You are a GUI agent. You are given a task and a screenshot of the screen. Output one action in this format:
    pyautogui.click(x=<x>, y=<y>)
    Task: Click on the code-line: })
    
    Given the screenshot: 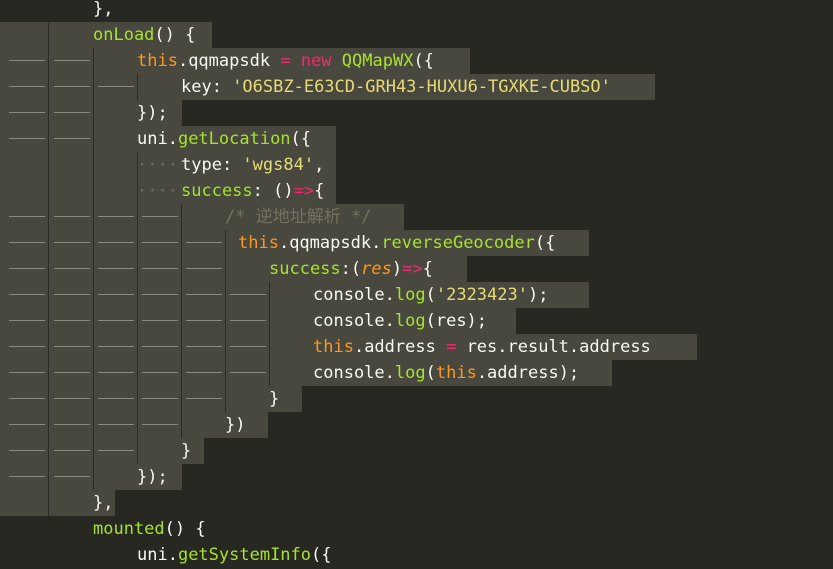 What is the action you would take?
    pyautogui.click(x=416, y=425)
    